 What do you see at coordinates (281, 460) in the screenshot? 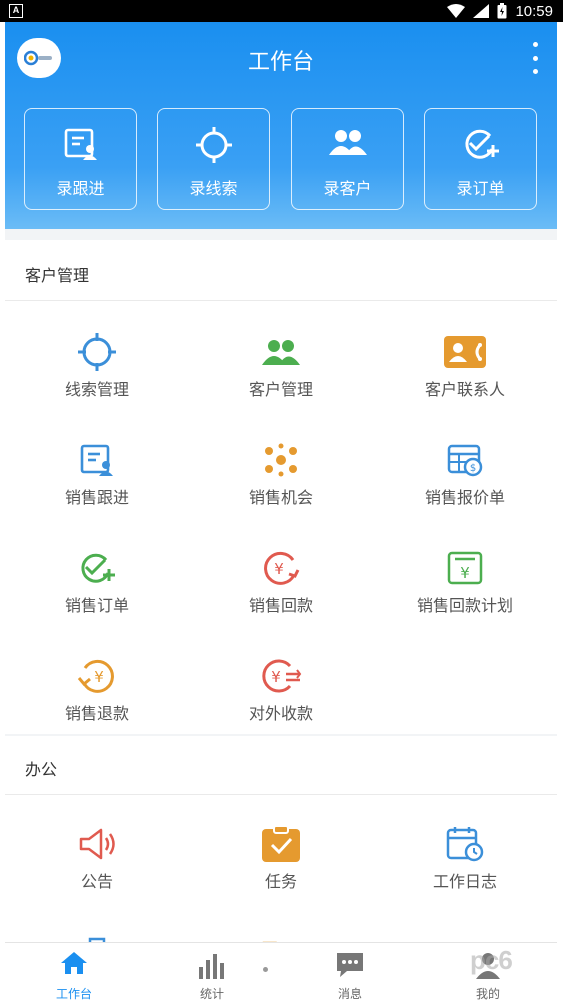
I see `opportunity-icon` at bounding box center [281, 460].